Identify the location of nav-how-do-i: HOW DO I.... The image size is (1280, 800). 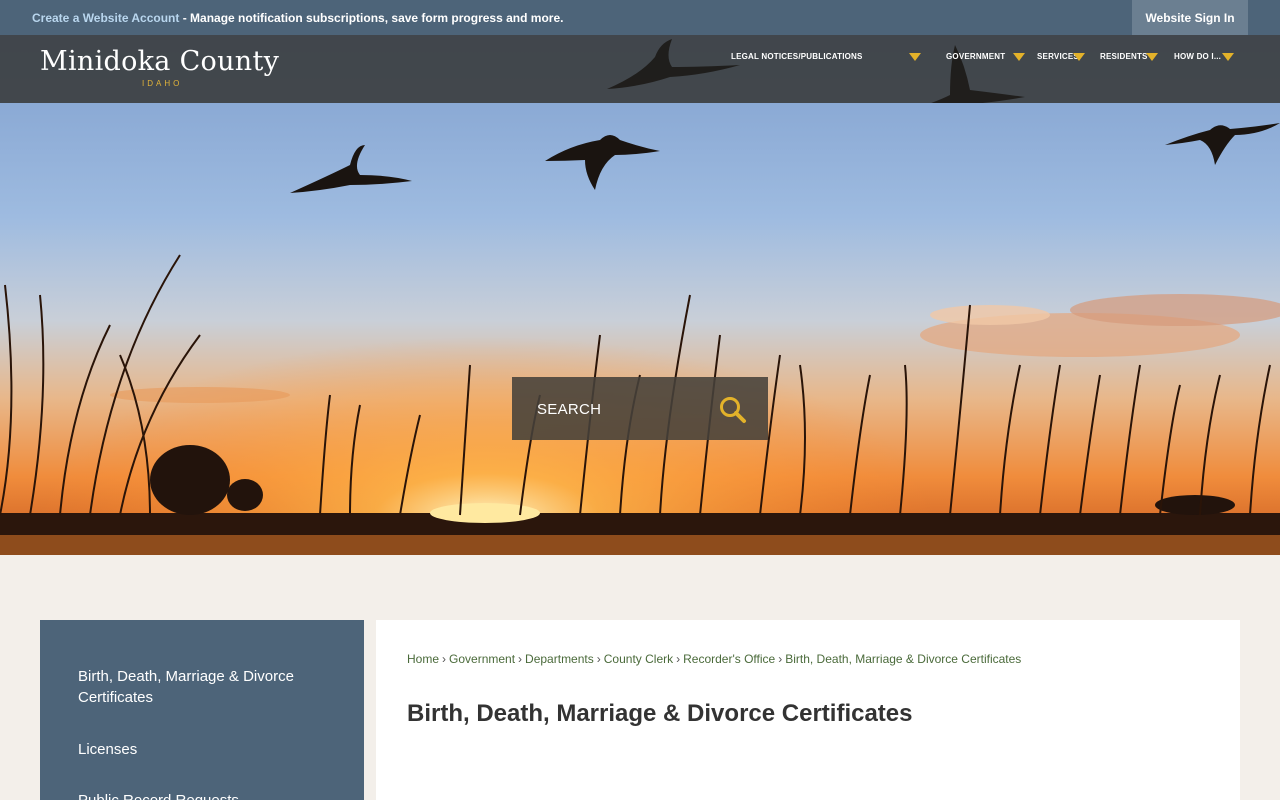
(1197, 56).